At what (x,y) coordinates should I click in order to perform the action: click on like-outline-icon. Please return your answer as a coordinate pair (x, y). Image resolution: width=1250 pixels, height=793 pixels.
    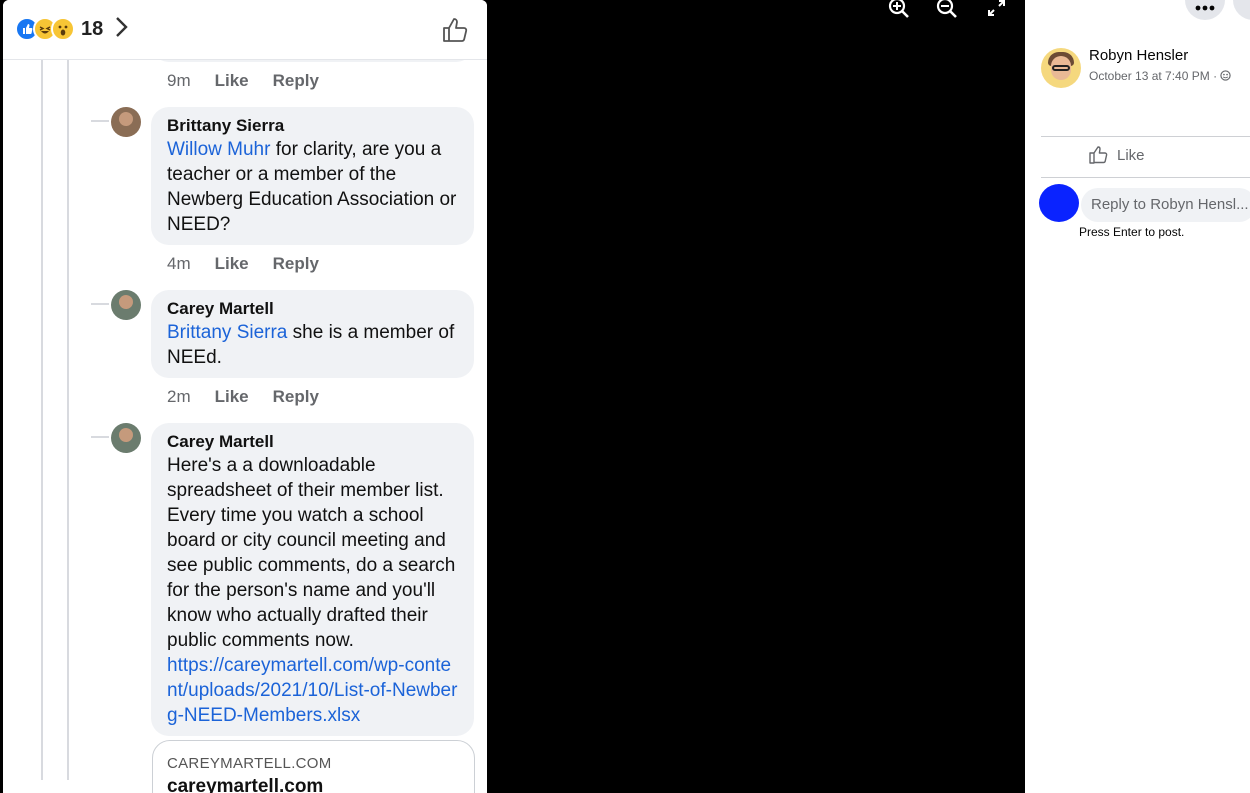
    Looking at the image, I should click on (455, 30).